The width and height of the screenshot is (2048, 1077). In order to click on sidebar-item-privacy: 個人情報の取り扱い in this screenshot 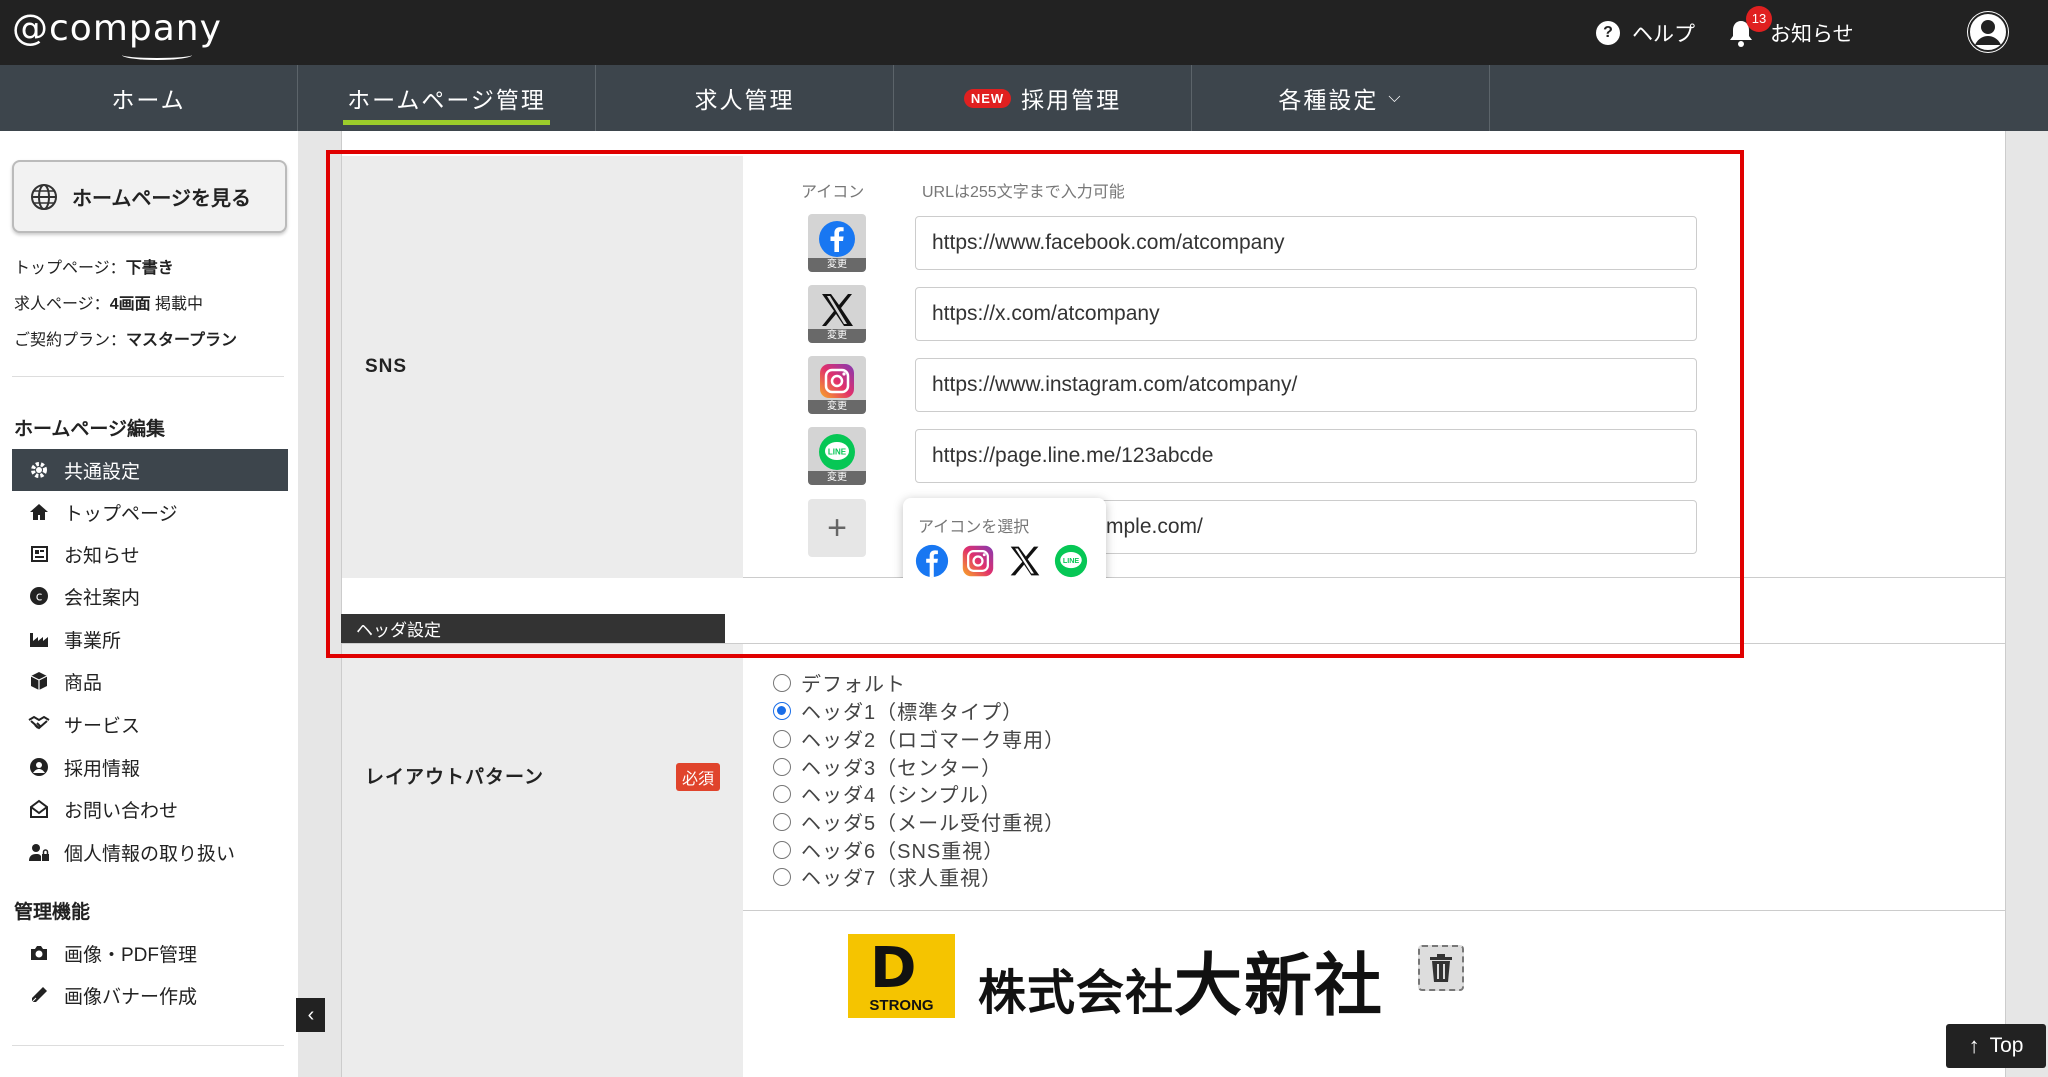, I will do `click(150, 852)`.